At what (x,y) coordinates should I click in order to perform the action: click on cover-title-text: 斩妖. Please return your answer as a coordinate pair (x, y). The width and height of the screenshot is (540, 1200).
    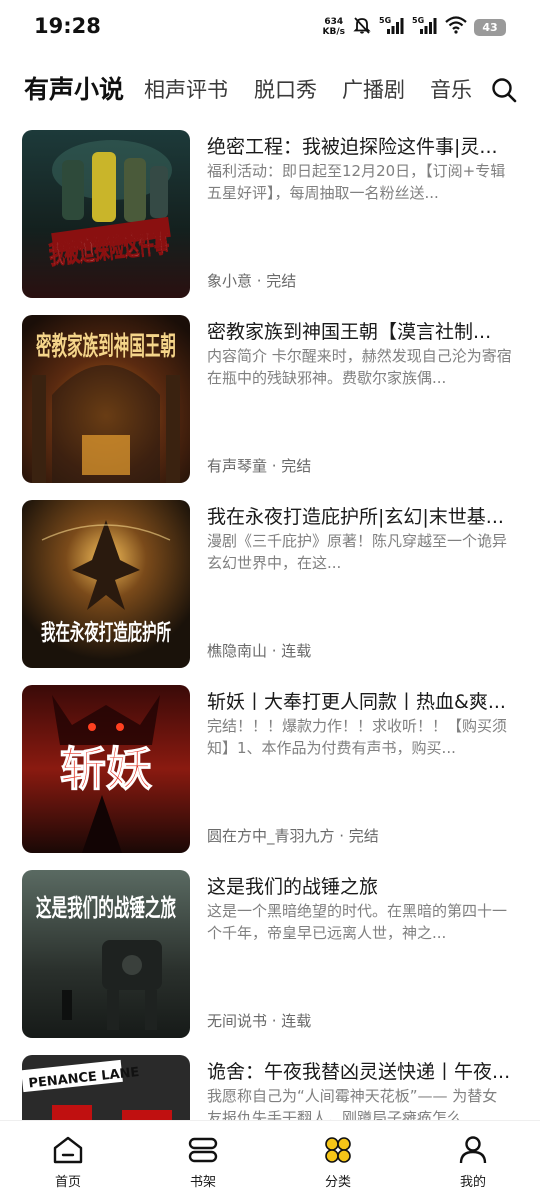
    Looking at the image, I should click on (106, 769).